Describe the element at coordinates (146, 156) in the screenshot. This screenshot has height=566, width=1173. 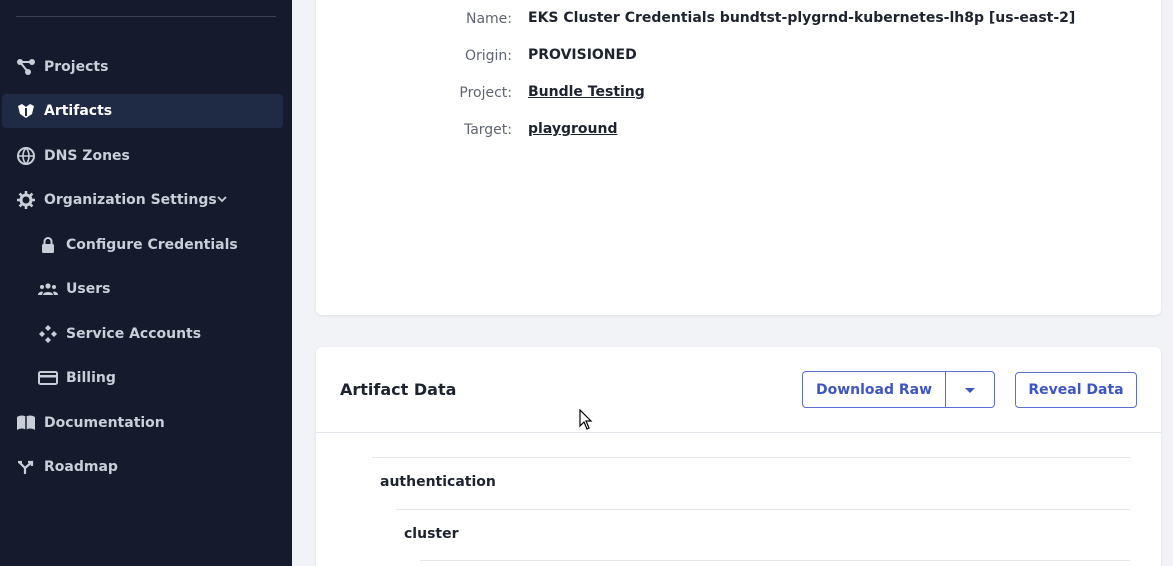
I see `sidebar-item-dns-zones: DNS Zones` at that location.